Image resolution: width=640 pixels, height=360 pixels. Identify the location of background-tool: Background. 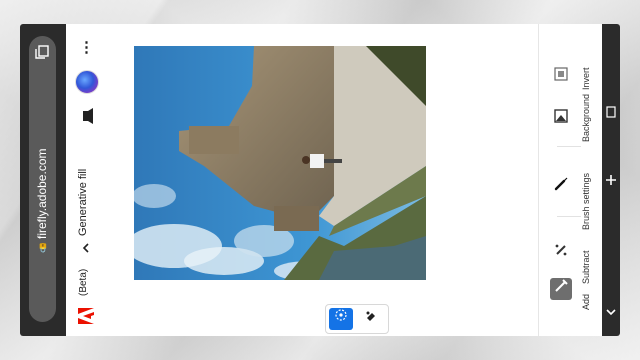
(571, 118).